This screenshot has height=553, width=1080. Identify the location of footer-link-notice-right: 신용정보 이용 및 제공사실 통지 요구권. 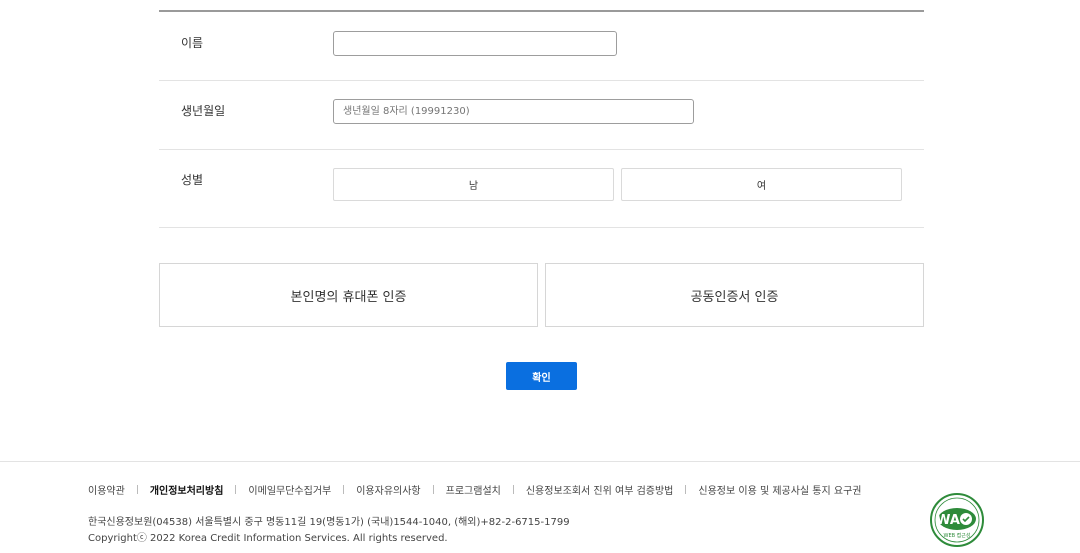
(779, 489).